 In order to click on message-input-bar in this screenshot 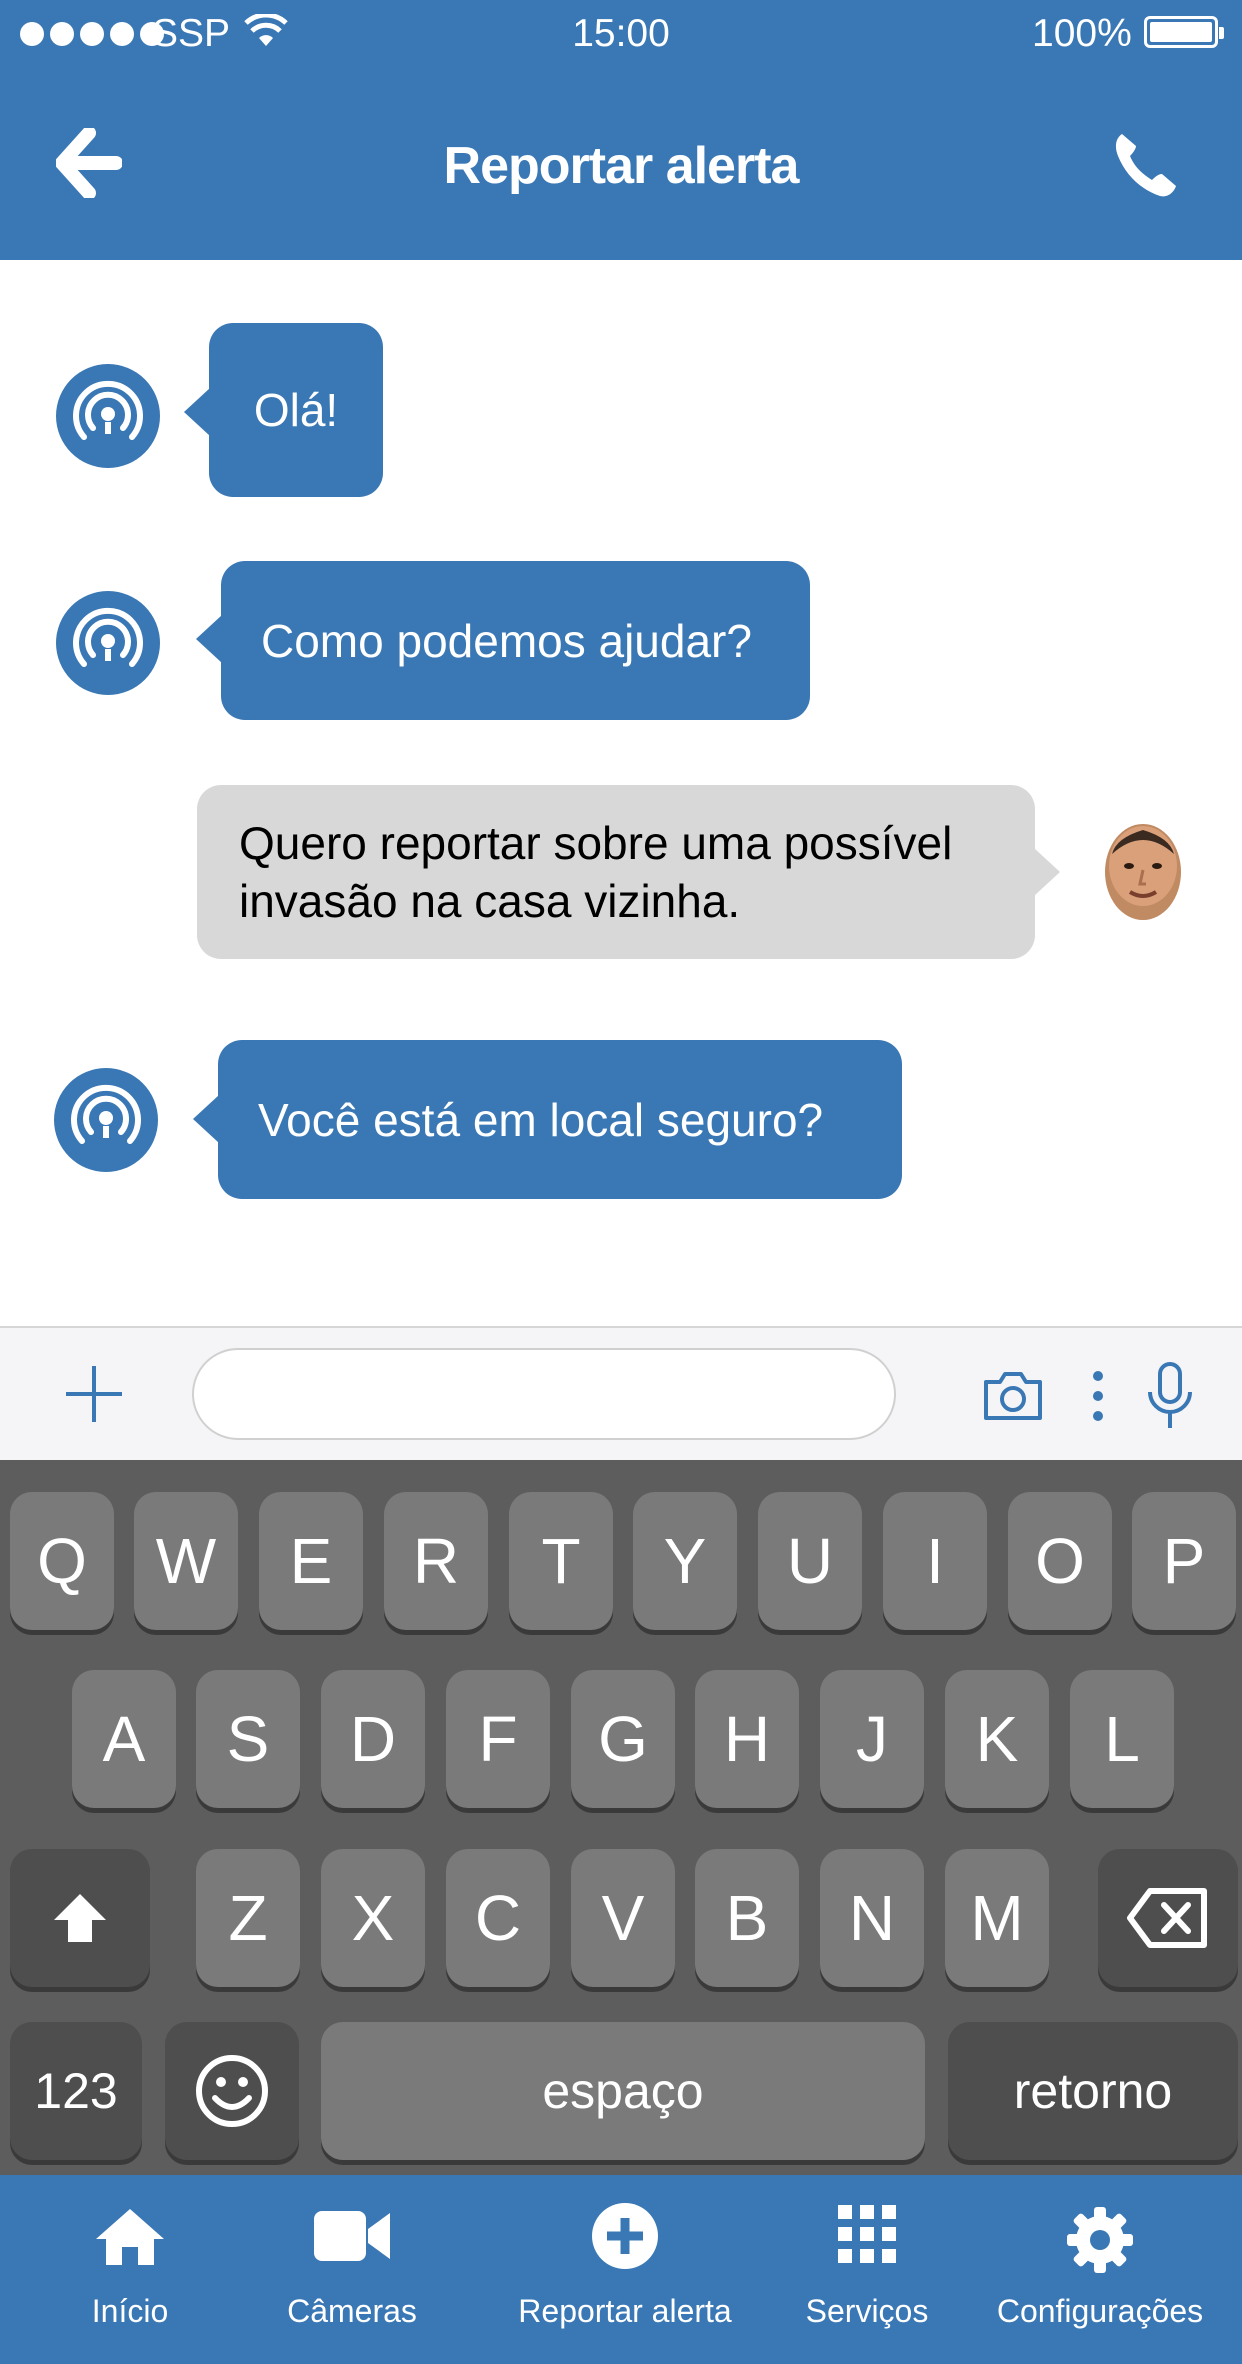, I will do `click(621, 1394)`.